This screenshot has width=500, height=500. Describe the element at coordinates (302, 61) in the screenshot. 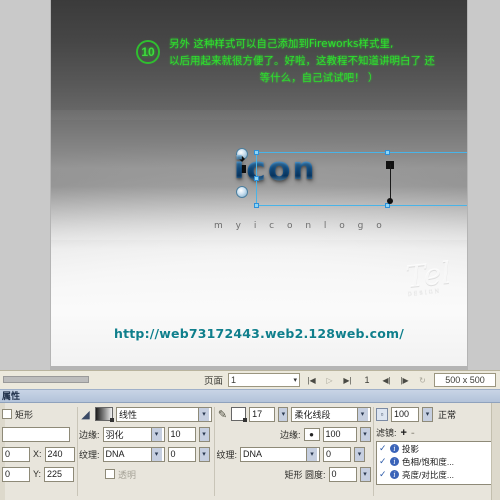

I see `annotation-line-2: 以后用起来就很方便了。好啦，这教程不知道讲明白了 还` at that location.